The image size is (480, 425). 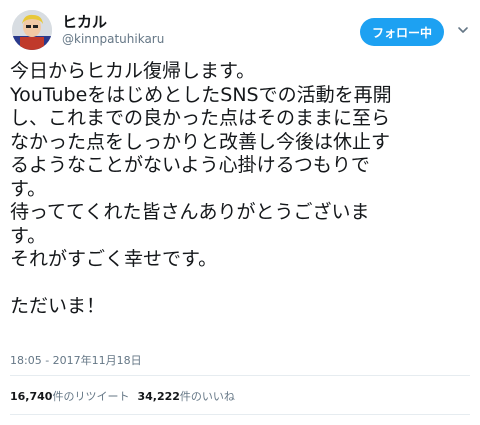 I want to click on tweet-line: し、これまでの良かった点はそのままに至ら, so click(x=200, y=118).